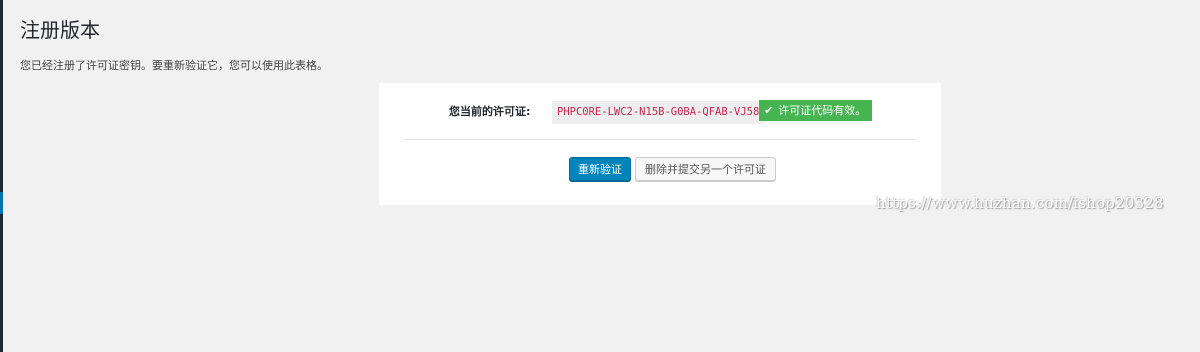 The width and height of the screenshot is (1200, 352). Describe the element at coordinates (1, 203) in the screenshot. I see `admin-menu-active-marker` at that location.